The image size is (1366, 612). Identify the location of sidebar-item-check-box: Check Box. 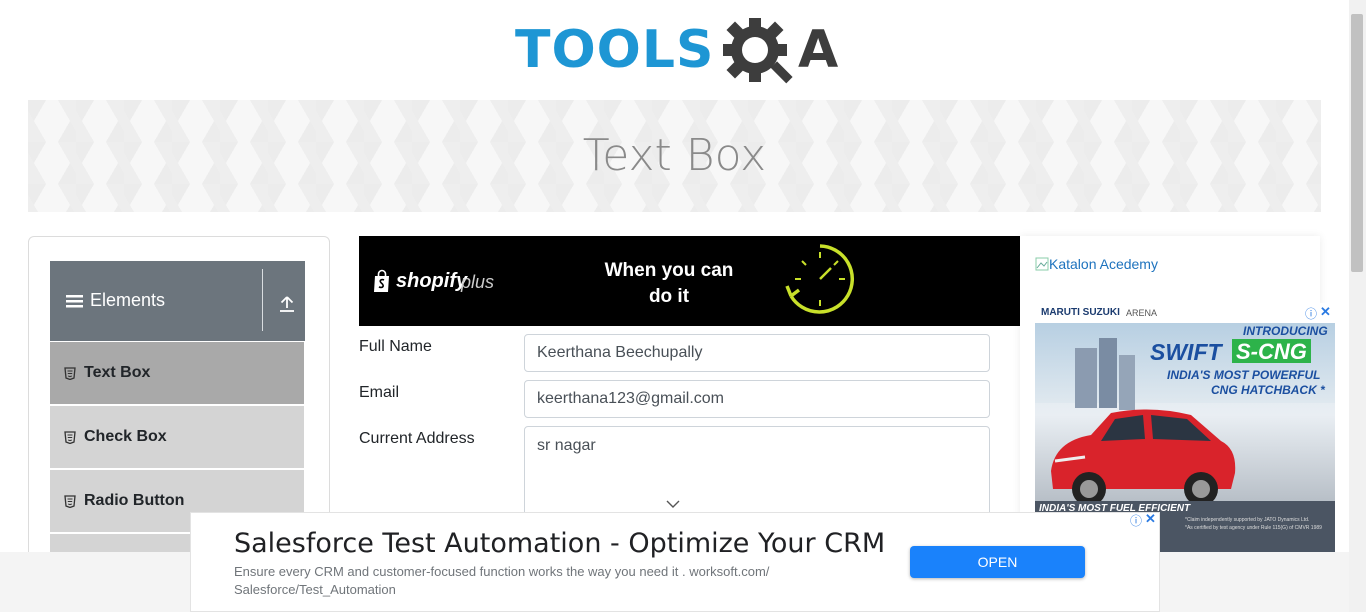
(177, 438).